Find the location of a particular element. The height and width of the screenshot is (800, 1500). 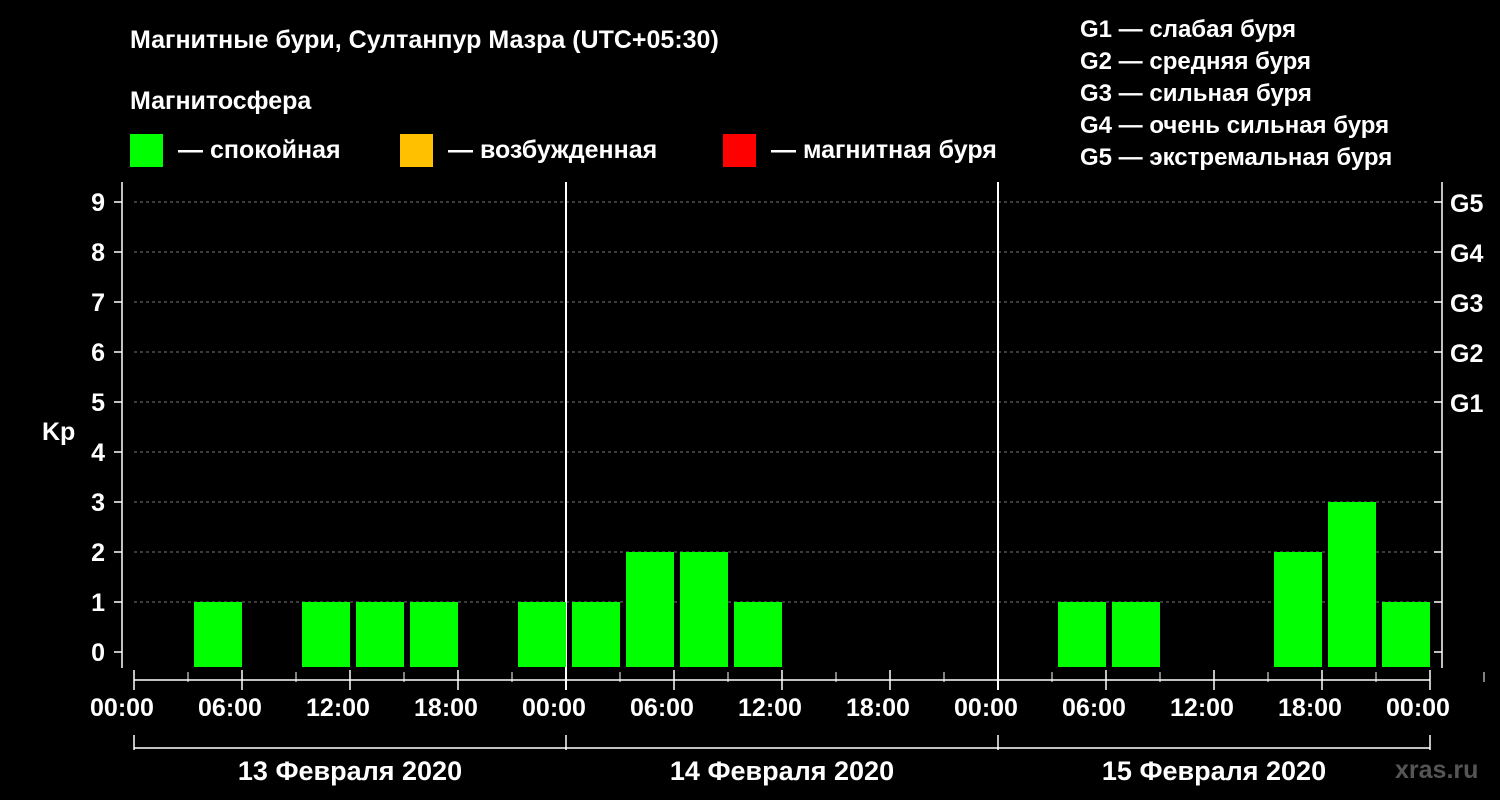

y-tick-label: 8 is located at coordinates (98, 253).